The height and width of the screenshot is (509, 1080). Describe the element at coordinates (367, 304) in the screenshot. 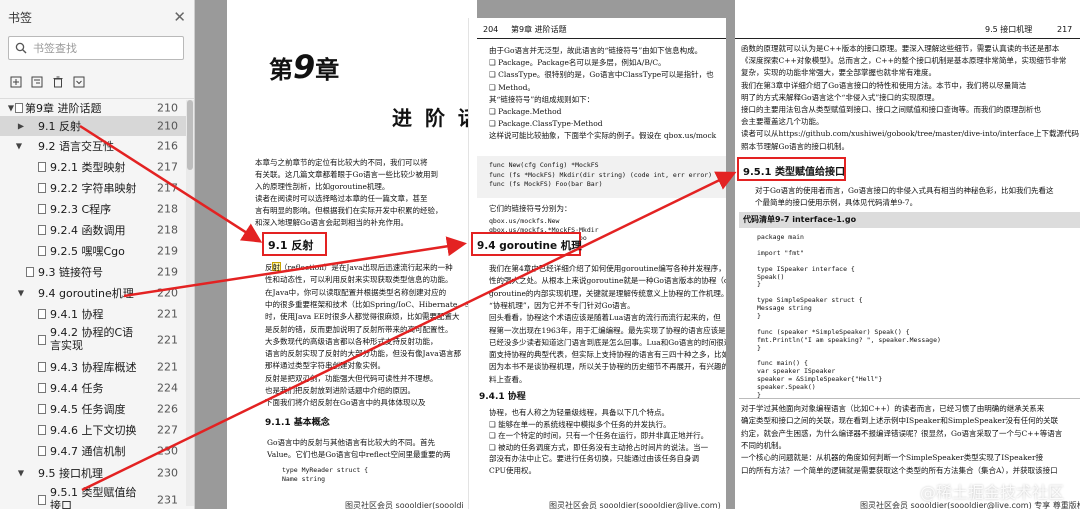

I see `text-line: 中的很多重要框架和技术（比如Spring/IoC、Hibernate、S` at that location.